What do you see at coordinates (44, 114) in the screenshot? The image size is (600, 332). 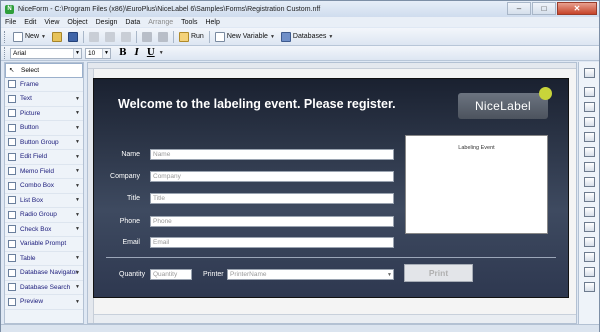 I see `tool-picture: Picture ▼` at bounding box center [44, 114].